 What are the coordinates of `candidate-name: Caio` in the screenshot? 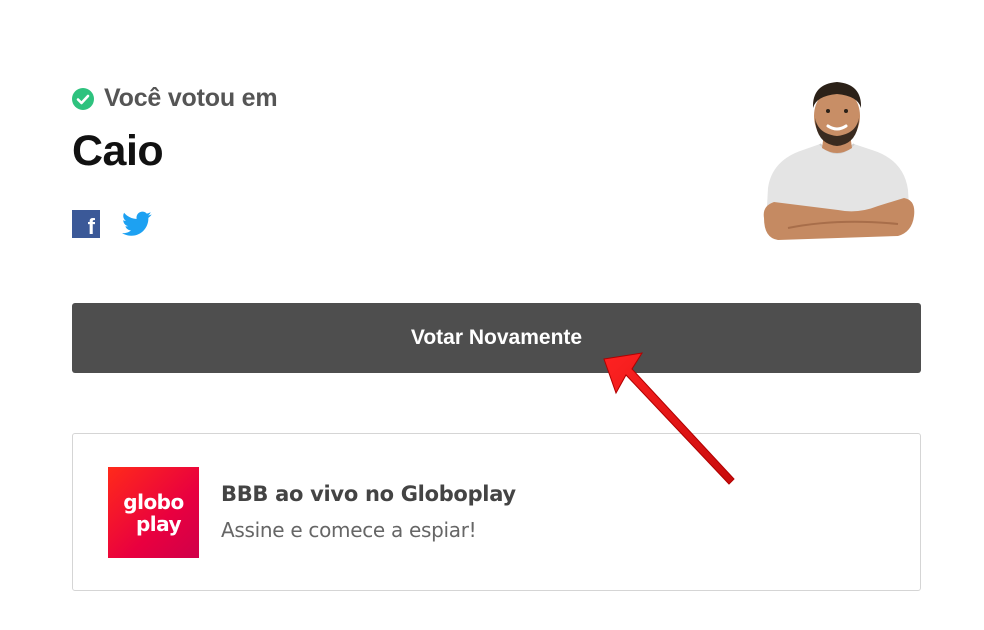 It's located at (118, 151).